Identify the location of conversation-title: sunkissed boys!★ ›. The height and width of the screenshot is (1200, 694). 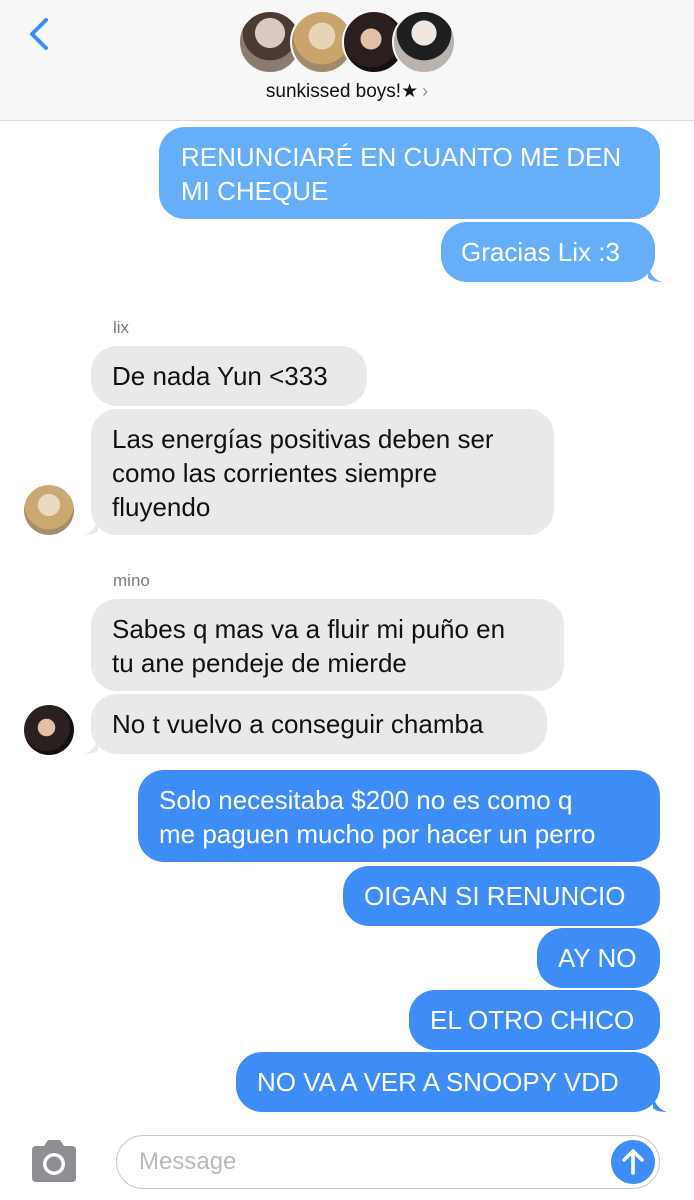
(347, 91).